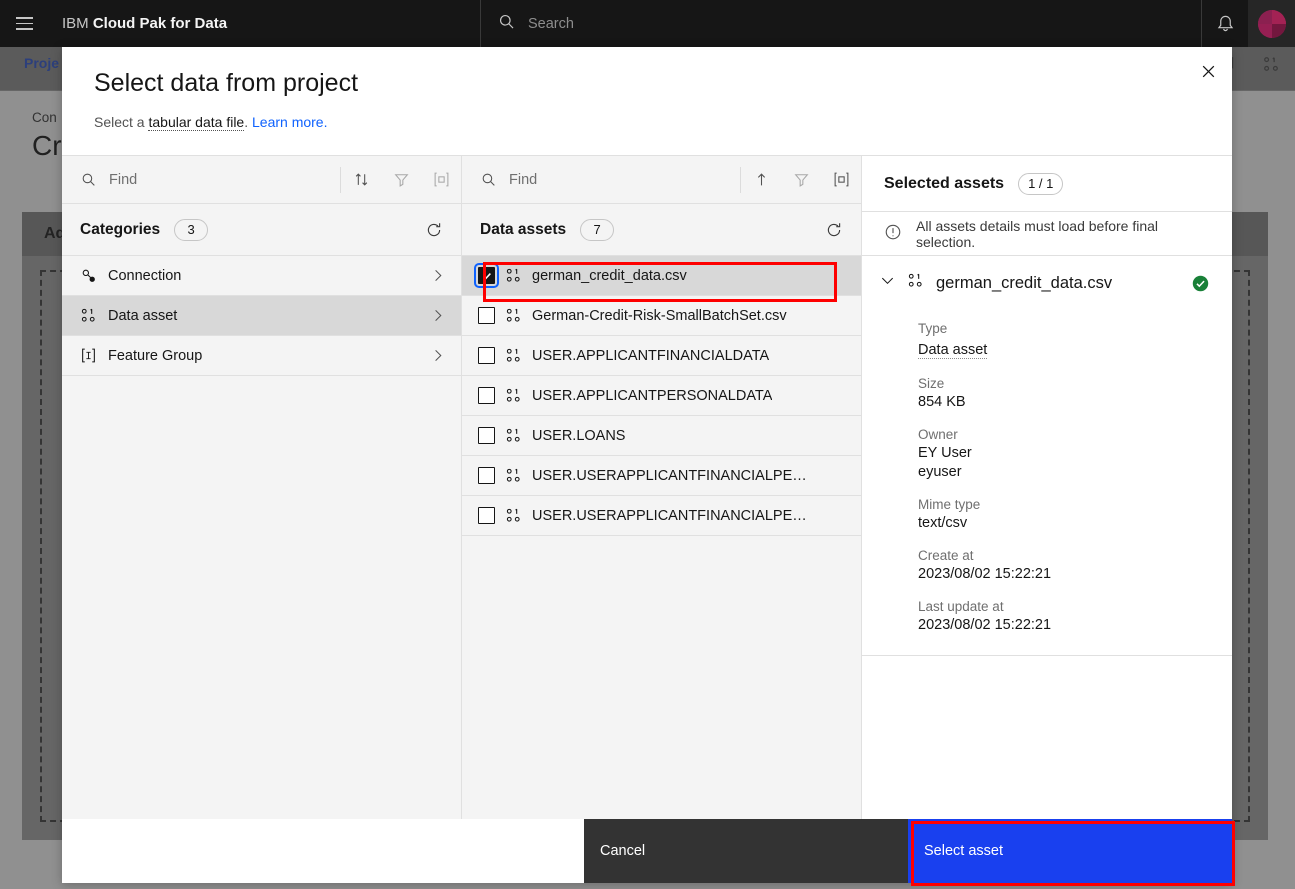  Describe the element at coordinates (196, 122) in the screenshot. I see `subtitle-term: tabular data file` at that location.